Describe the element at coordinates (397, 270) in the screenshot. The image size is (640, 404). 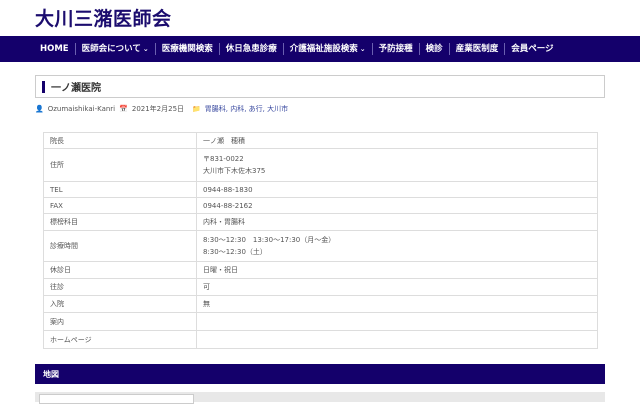
I see `row-value: 日曜・祝日` at that location.